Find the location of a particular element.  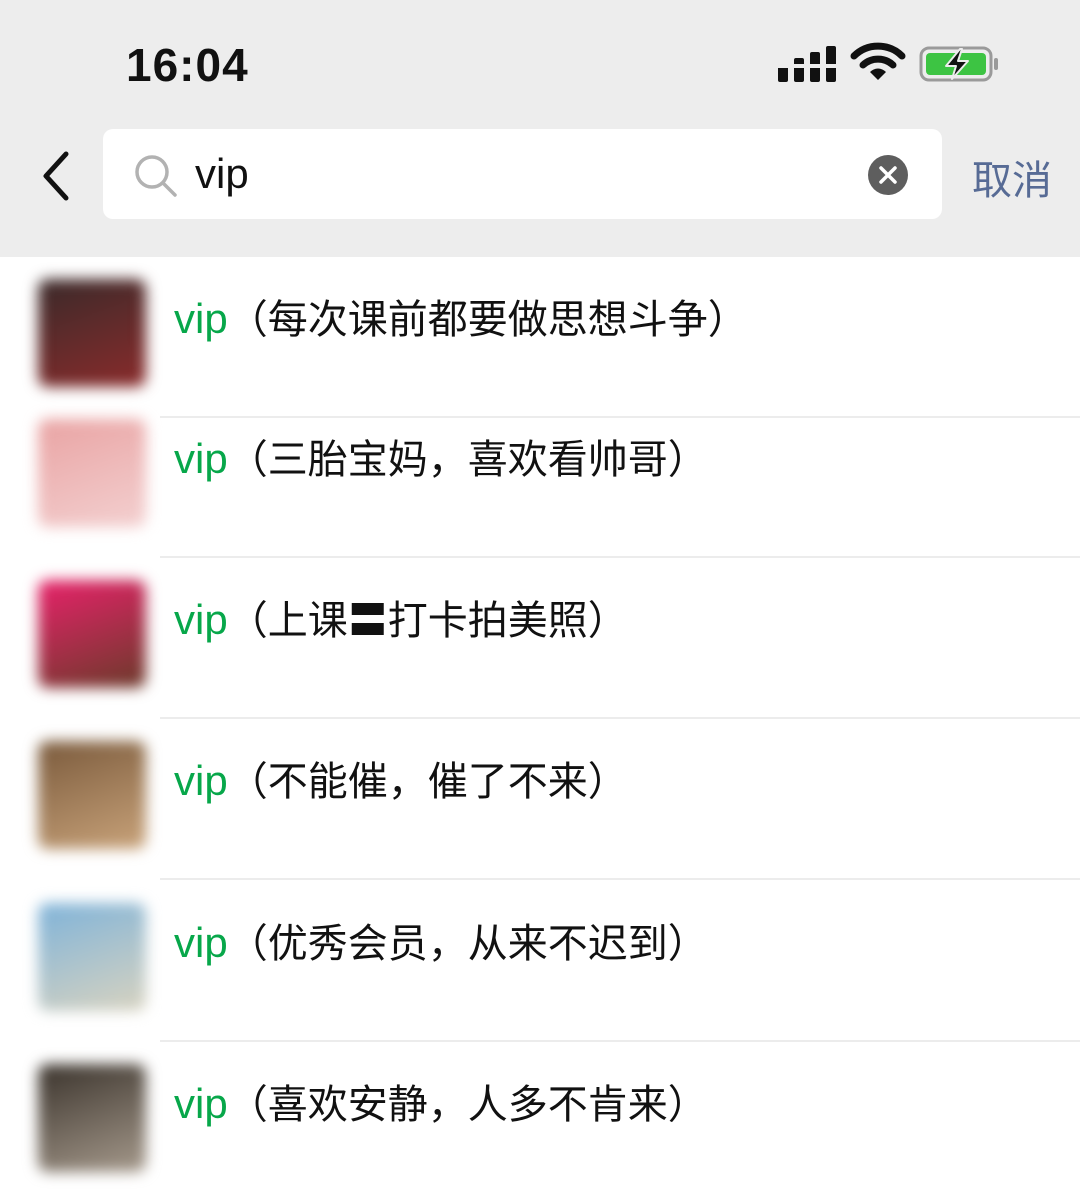

result-title: vip（不能催，催了不来） is located at coordinates (401, 781).